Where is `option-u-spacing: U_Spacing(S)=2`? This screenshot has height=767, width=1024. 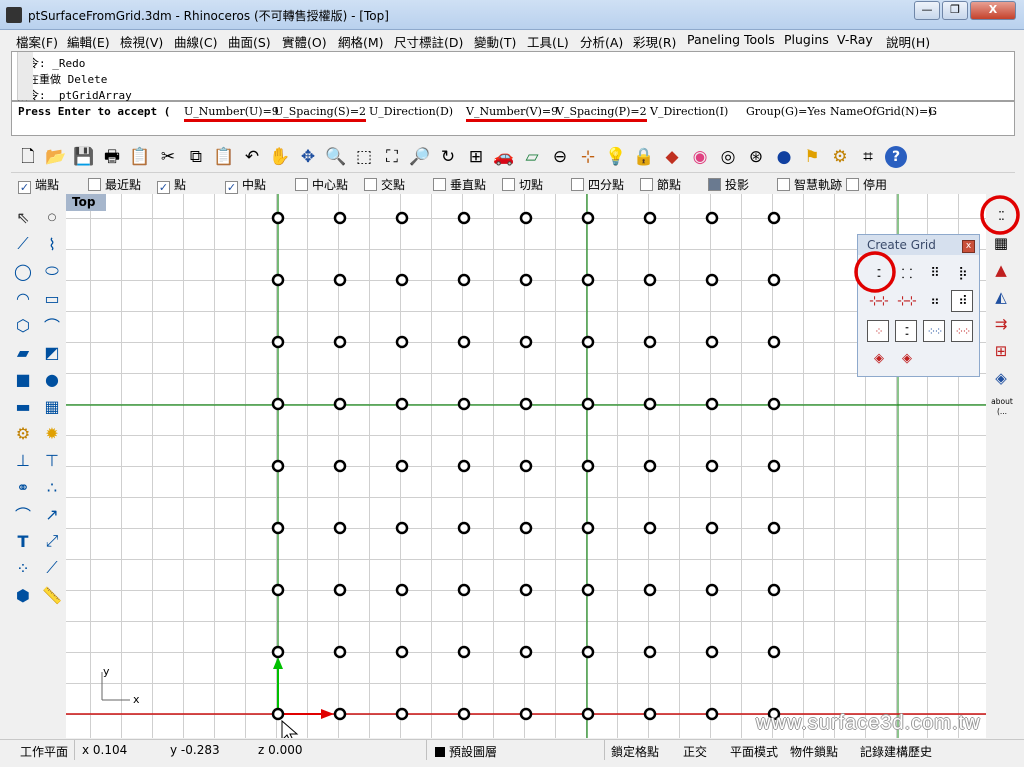 option-u-spacing: U_Spacing(S)=2 is located at coordinates (320, 113).